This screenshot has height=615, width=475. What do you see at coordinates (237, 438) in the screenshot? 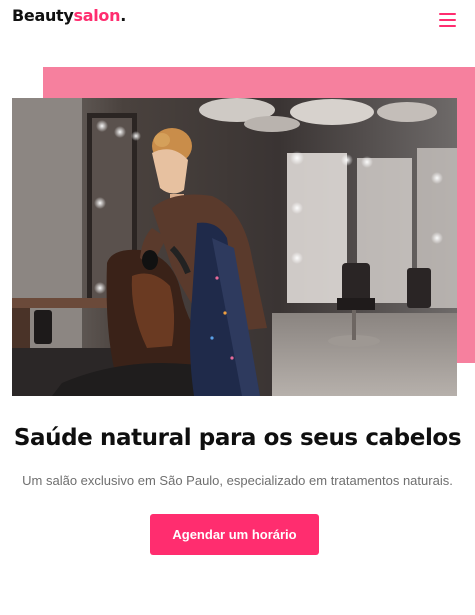
I see `hero-title: Saúde natural para os seus cabelos` at bounding box center [237, 438].